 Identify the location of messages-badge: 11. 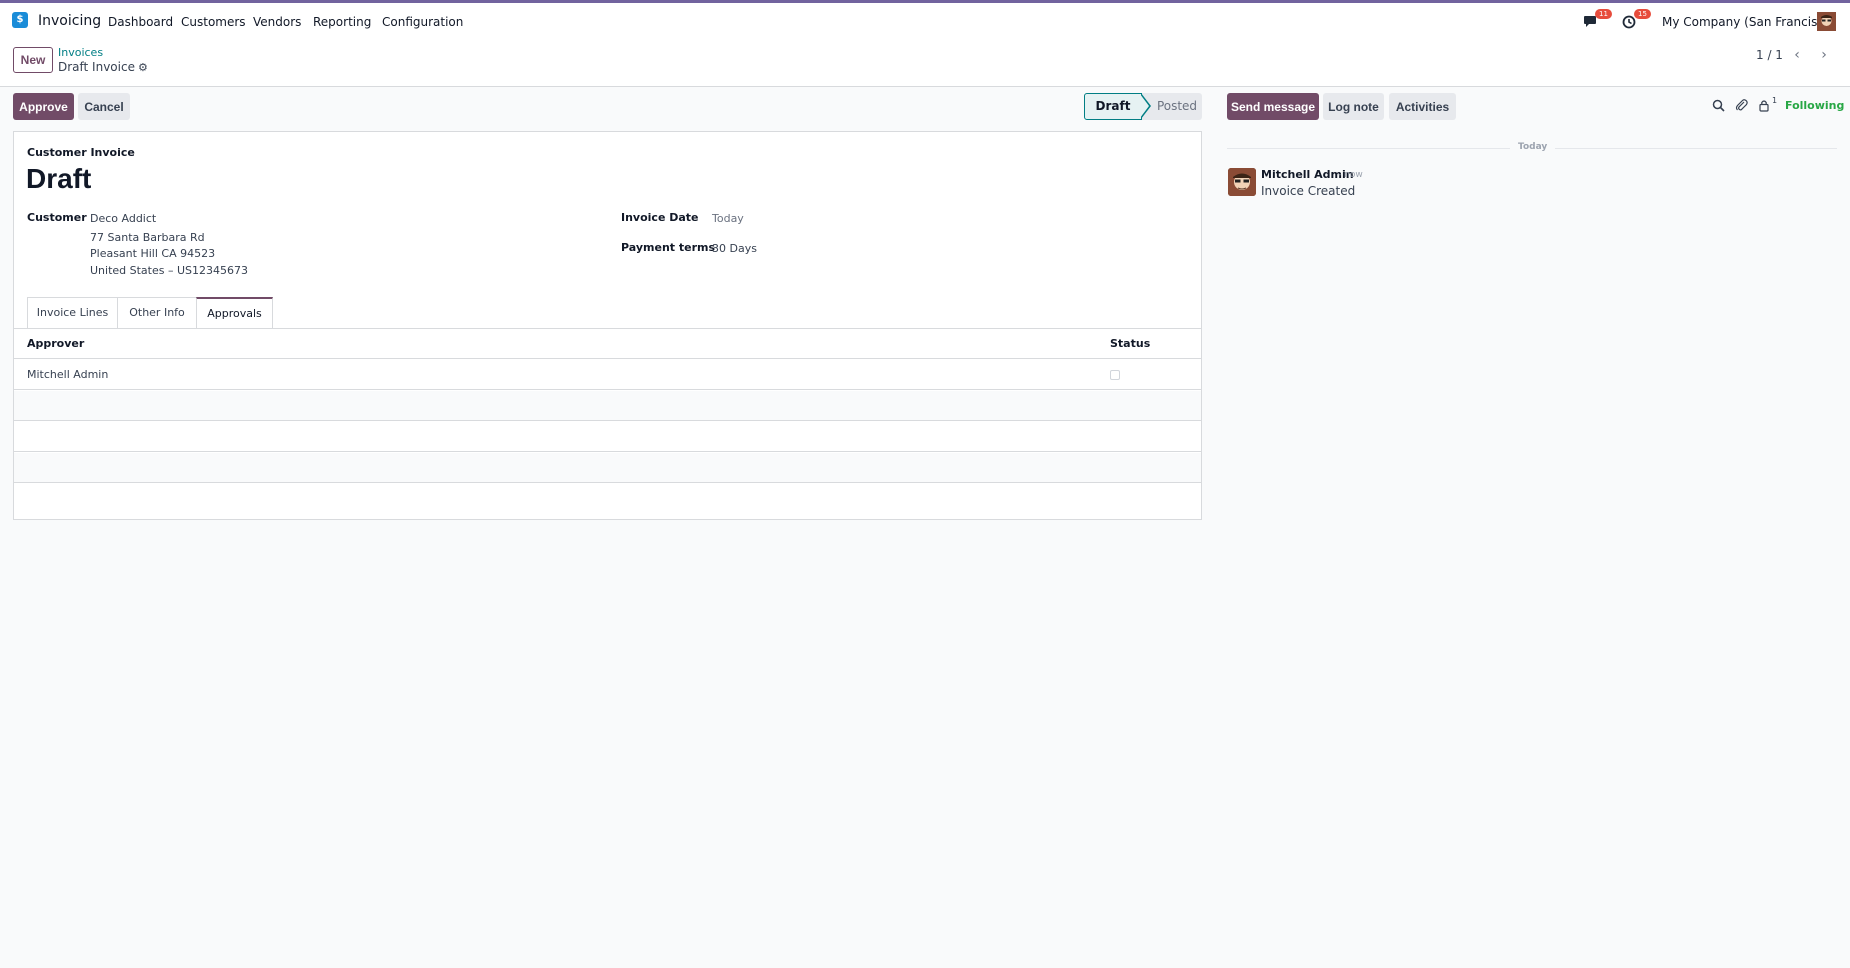
(1603, 14).